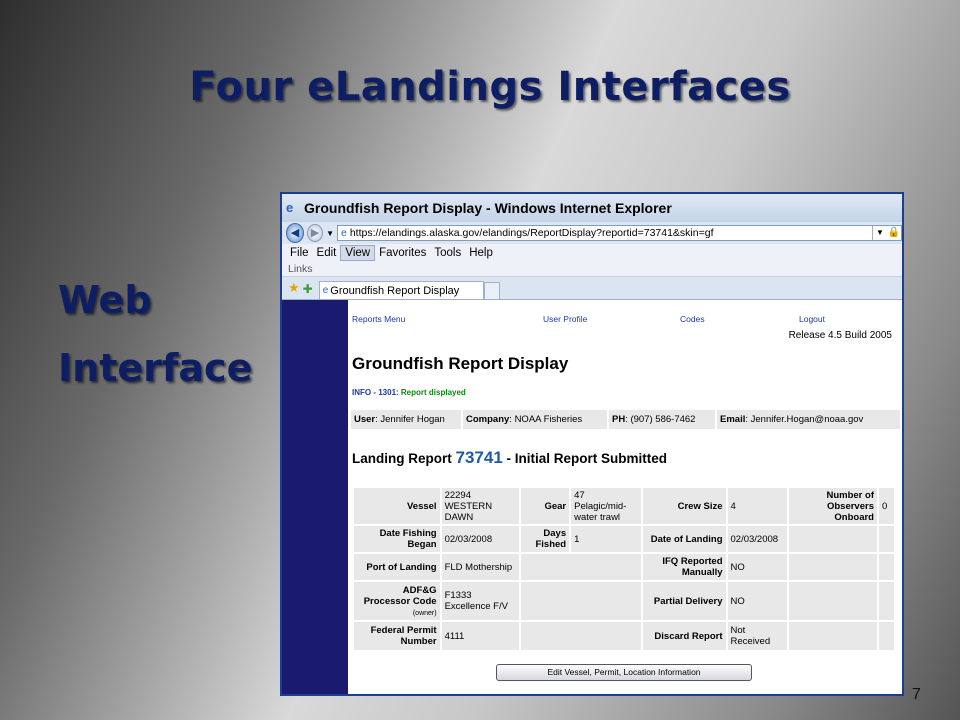 Image resolution: width=960 pixels, height=720 pixels. I want to click on tab-groundfish-report: e Groundfish Report Display, so click(401, 290).